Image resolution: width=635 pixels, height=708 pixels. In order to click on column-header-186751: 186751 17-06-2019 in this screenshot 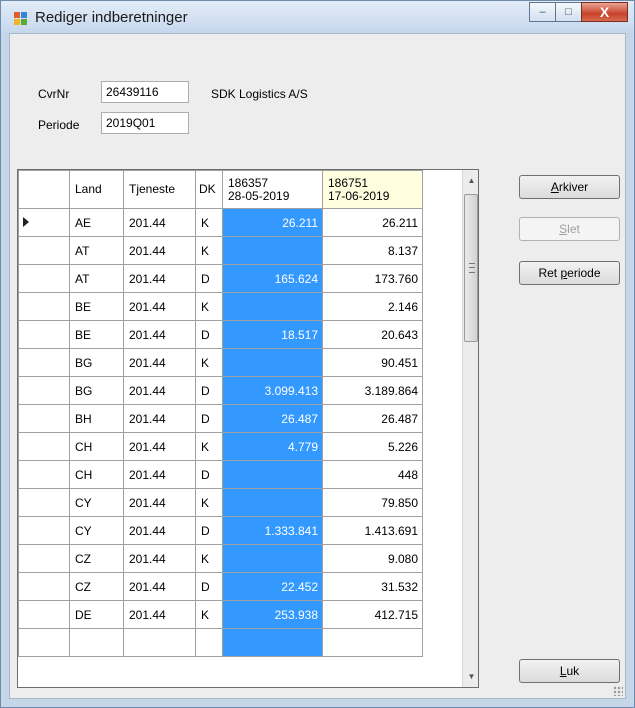, I will do `click(372, 189)`.